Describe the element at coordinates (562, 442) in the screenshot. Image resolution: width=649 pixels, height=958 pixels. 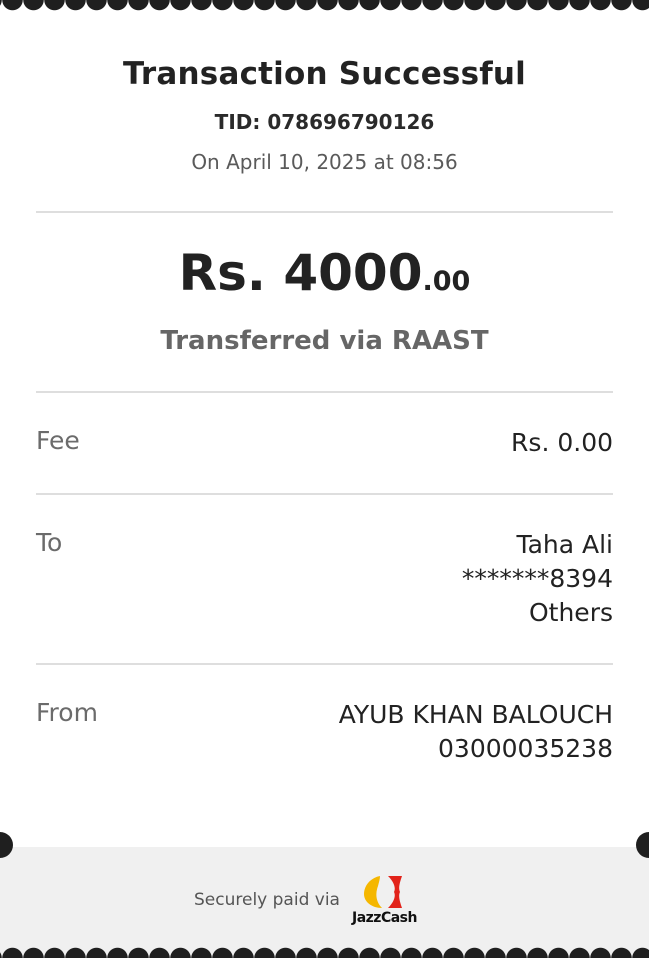
I see `fee-value: Rs. 0.00` at that location.